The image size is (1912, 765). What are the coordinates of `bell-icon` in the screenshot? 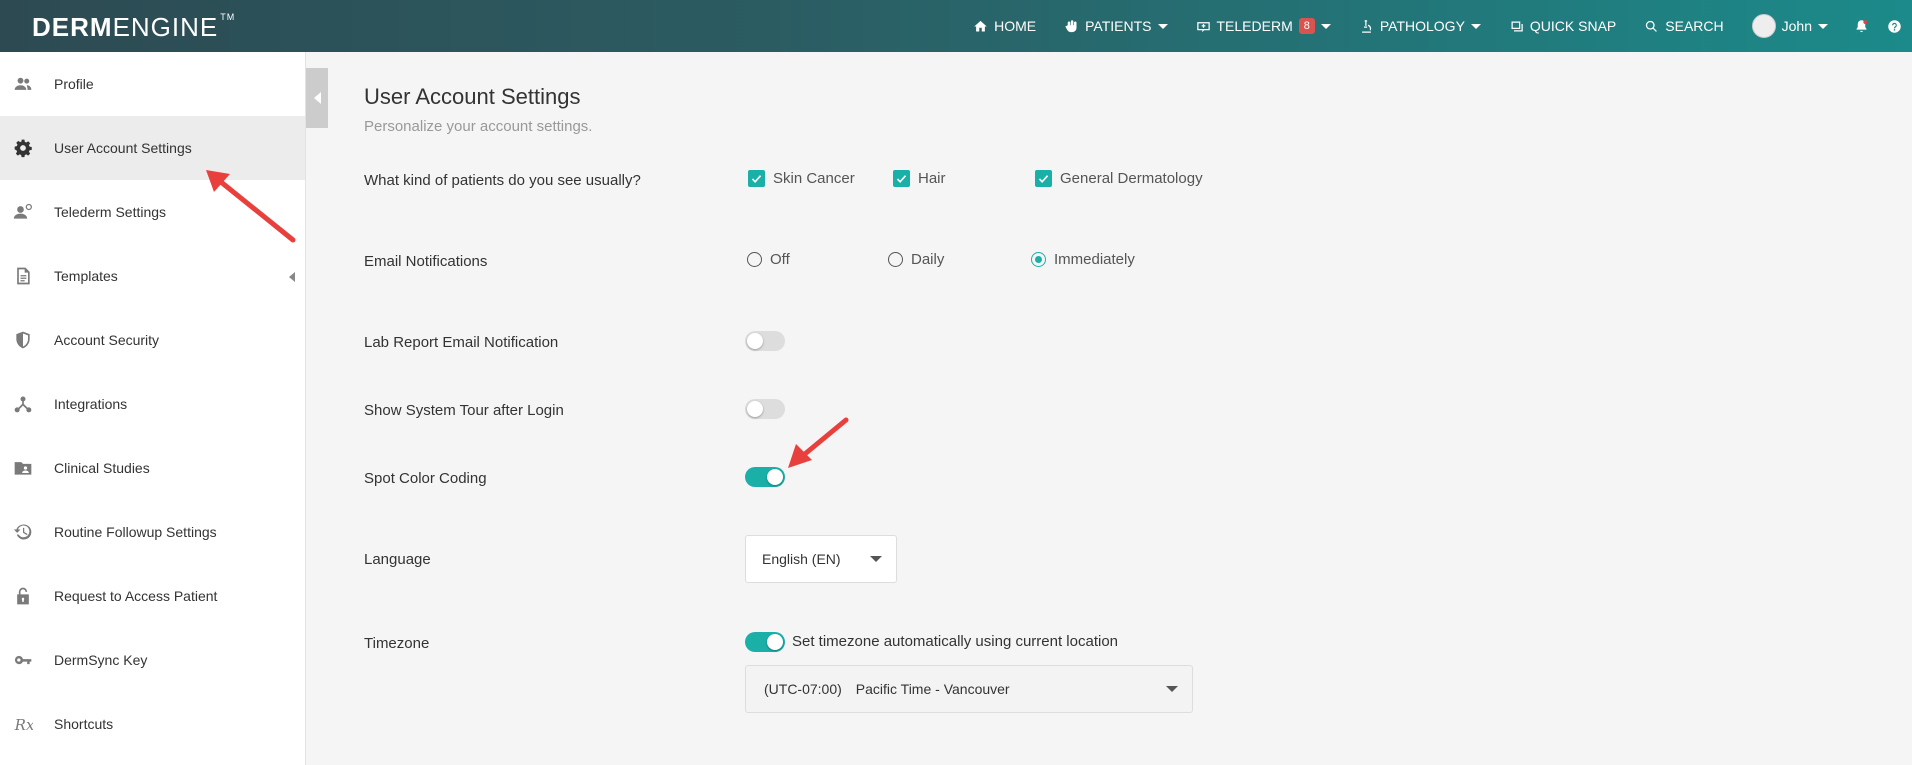 It's located at (1862, 25).